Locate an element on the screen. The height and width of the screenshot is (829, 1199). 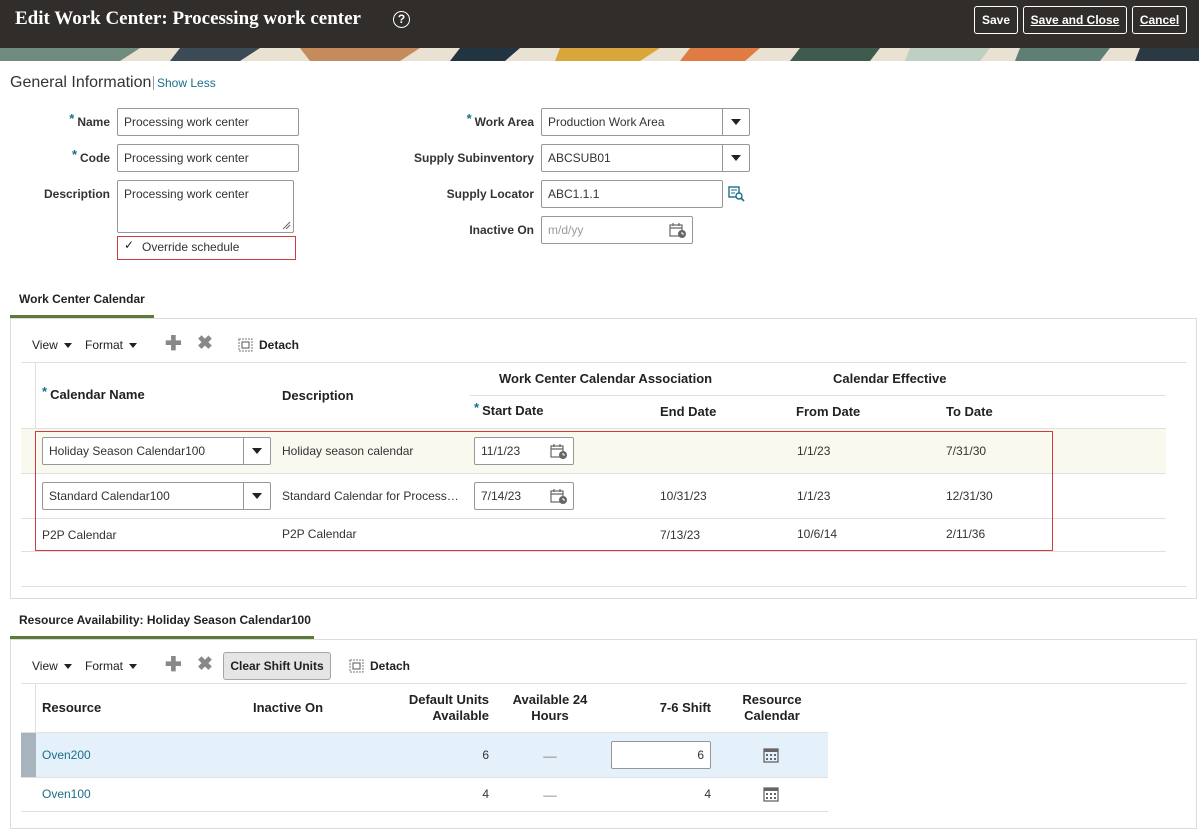
code-label: * Code is located at coordinates (75, 156).